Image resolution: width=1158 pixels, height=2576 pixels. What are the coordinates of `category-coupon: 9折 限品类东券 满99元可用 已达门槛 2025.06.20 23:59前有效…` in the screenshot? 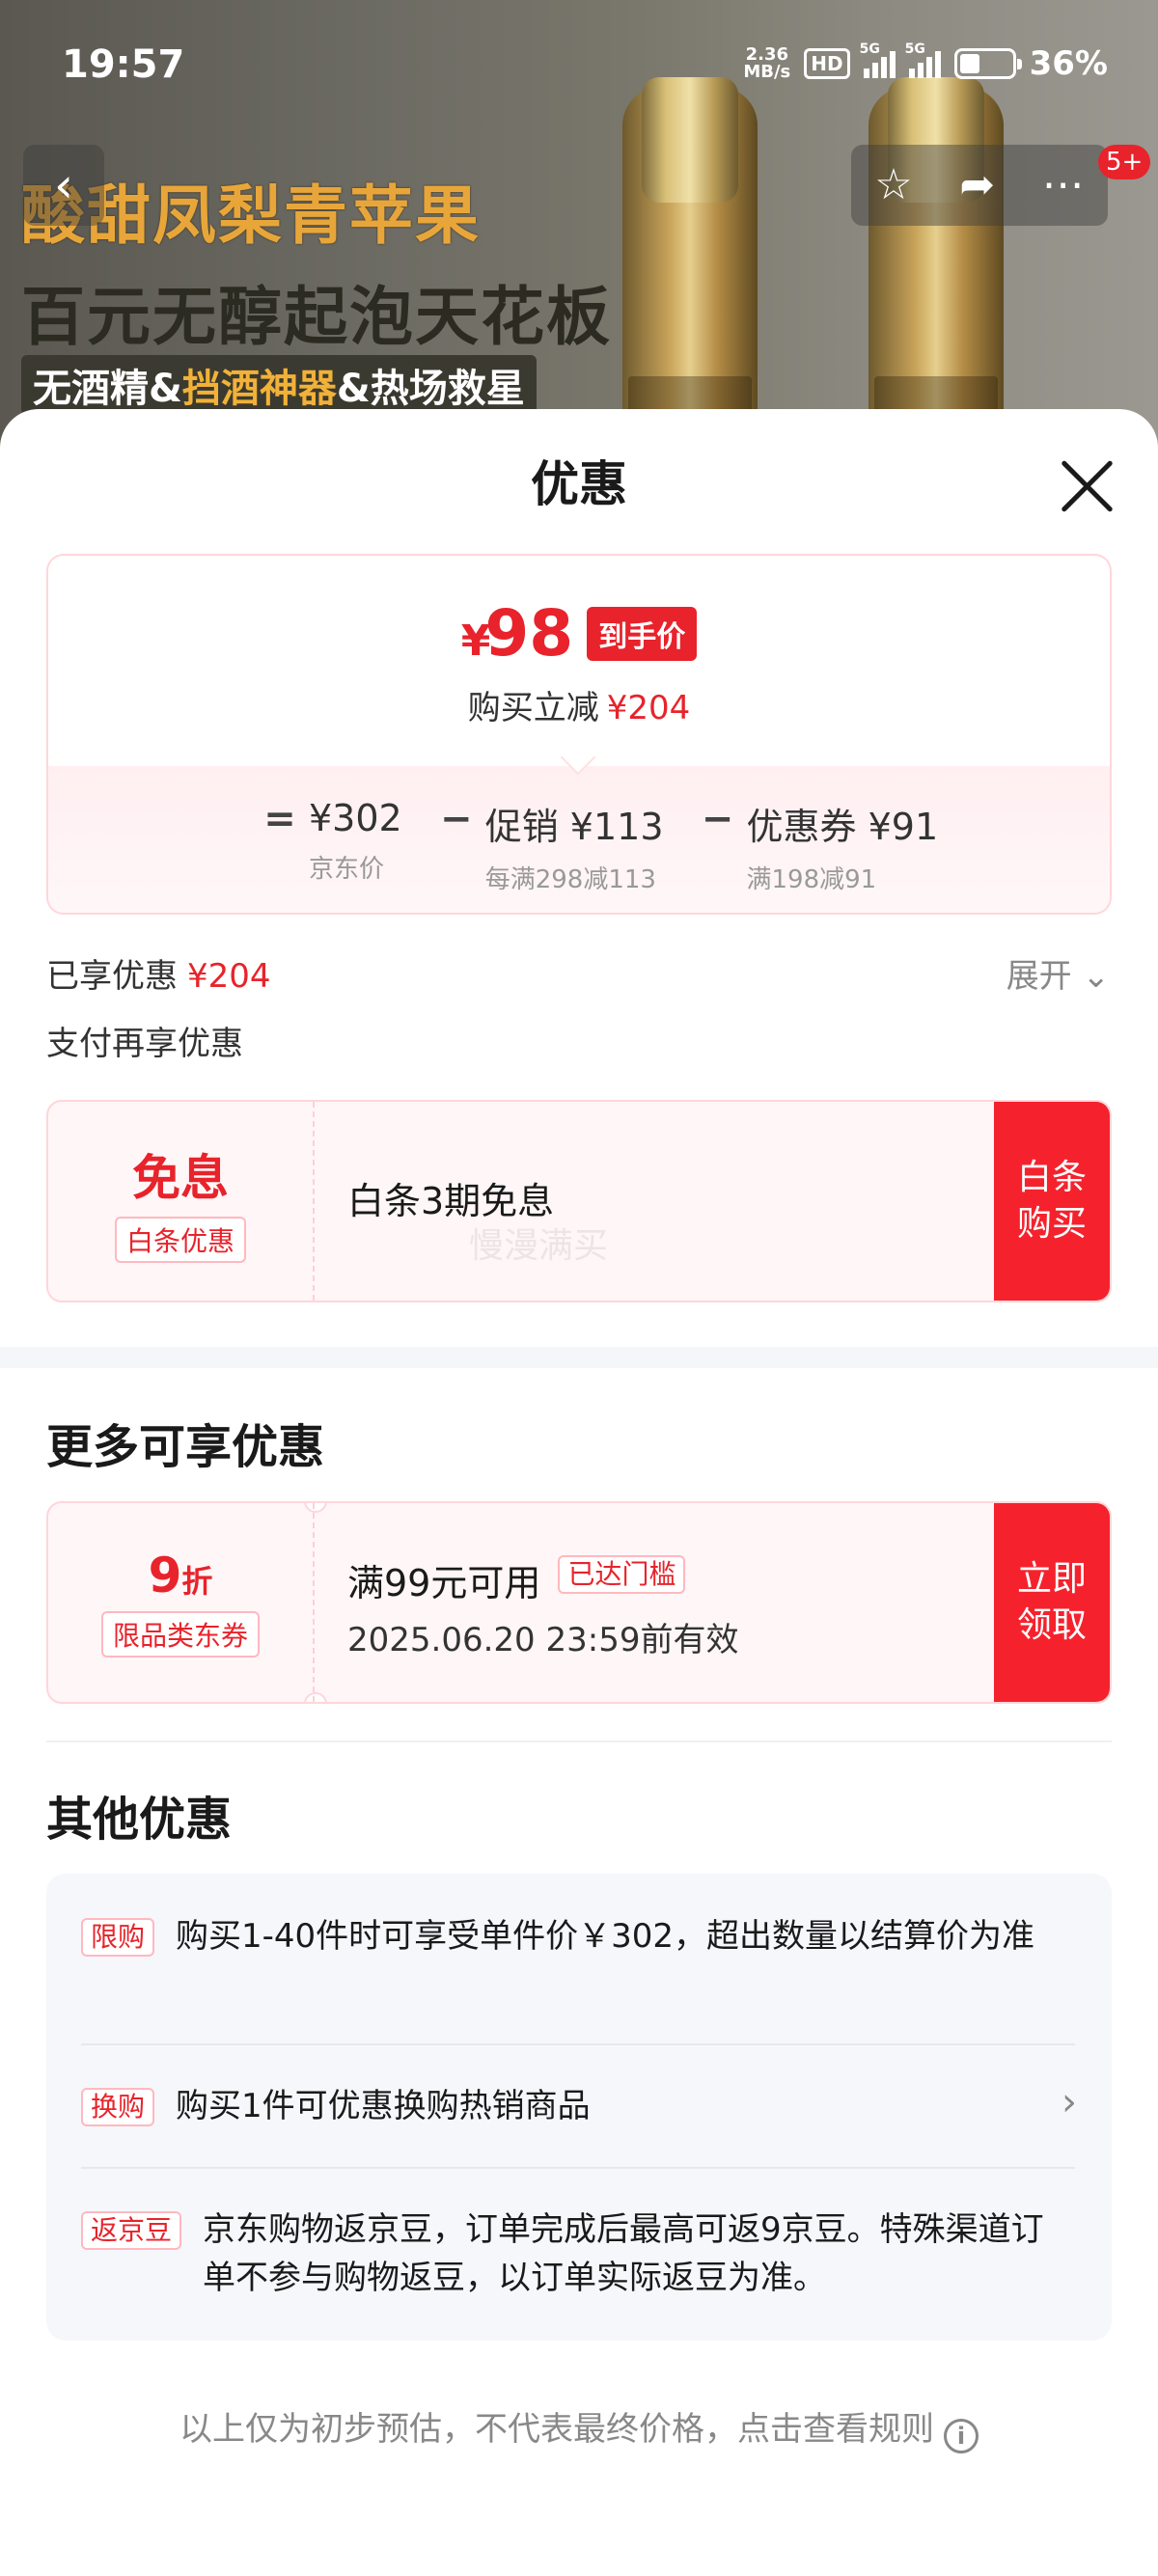 It's located at (579, 1602).